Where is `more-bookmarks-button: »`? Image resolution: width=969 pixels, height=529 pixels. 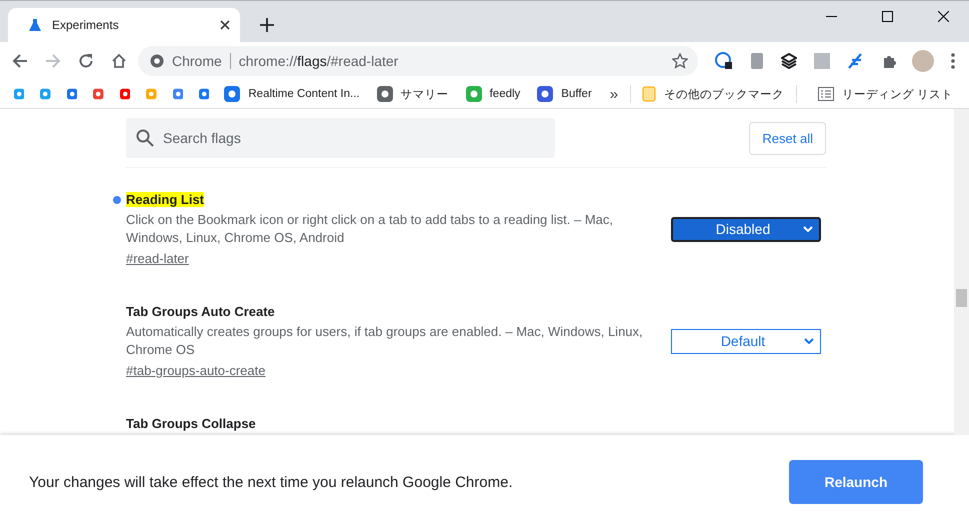 more-bookmarks-button: » is located at coordinates (614, 94).